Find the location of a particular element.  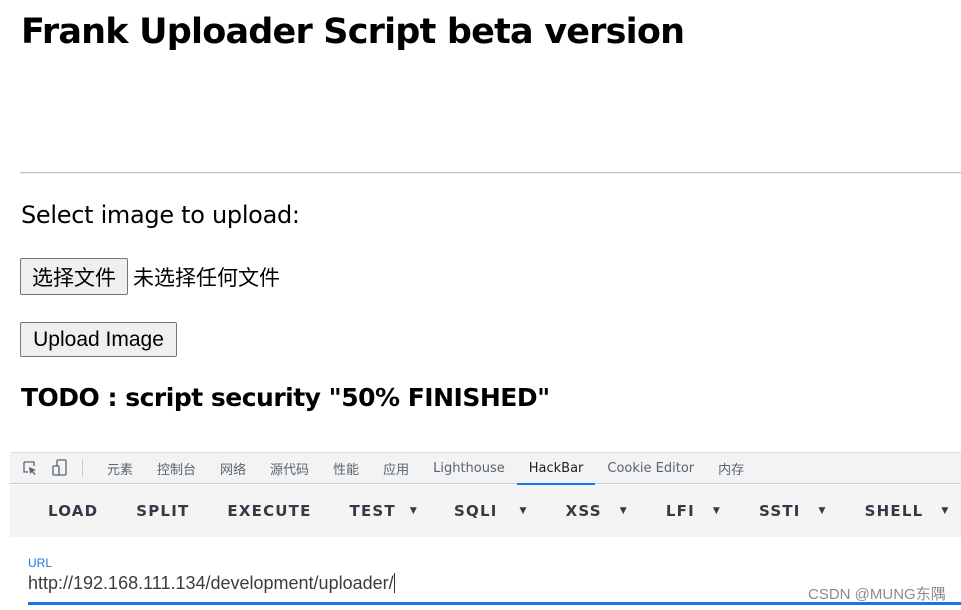

devtools-tab-memory: 内存 is located at coordinates (731, 468).